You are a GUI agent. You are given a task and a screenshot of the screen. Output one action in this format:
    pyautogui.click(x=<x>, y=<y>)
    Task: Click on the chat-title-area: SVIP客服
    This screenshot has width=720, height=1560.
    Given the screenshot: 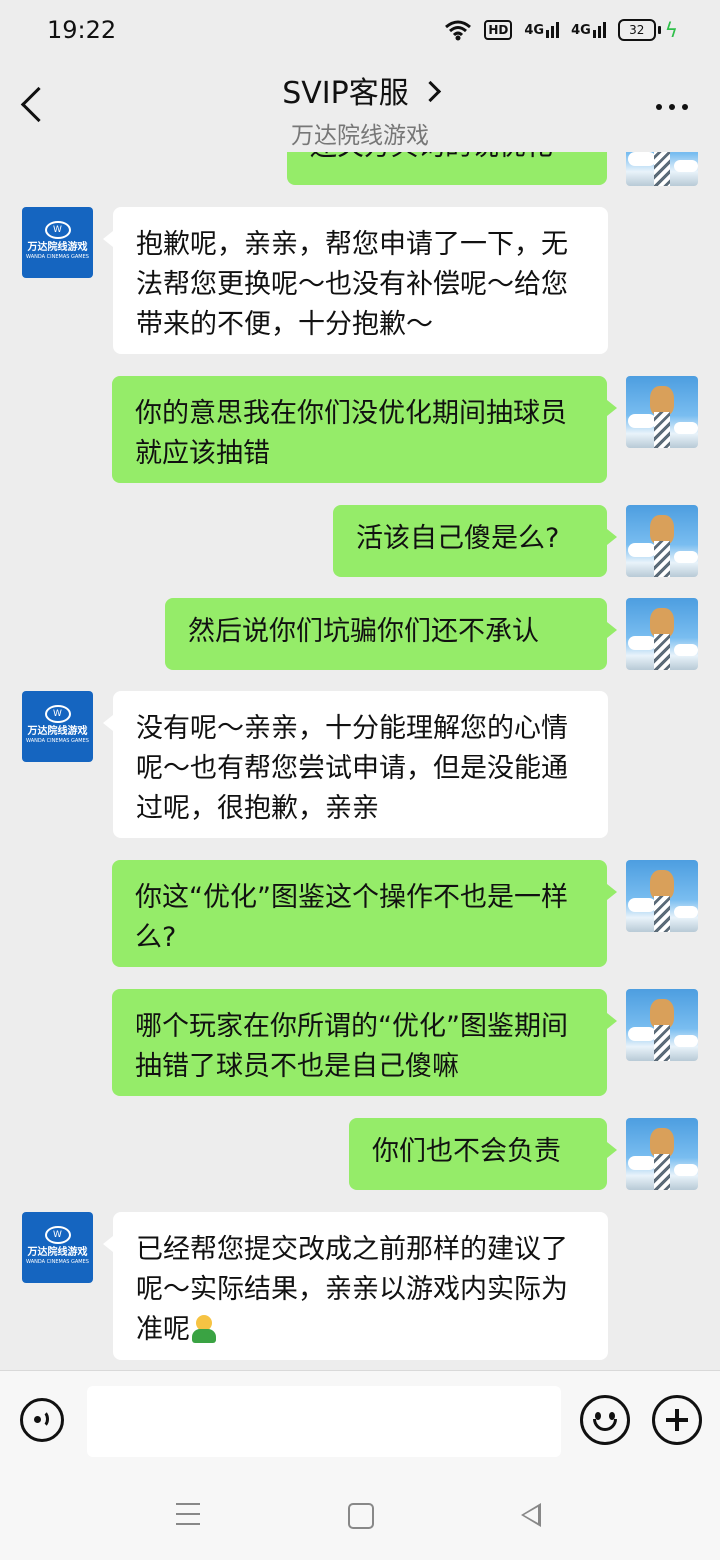 What is the action you would take?
    pyautogui.click(x=360, y=90)
    